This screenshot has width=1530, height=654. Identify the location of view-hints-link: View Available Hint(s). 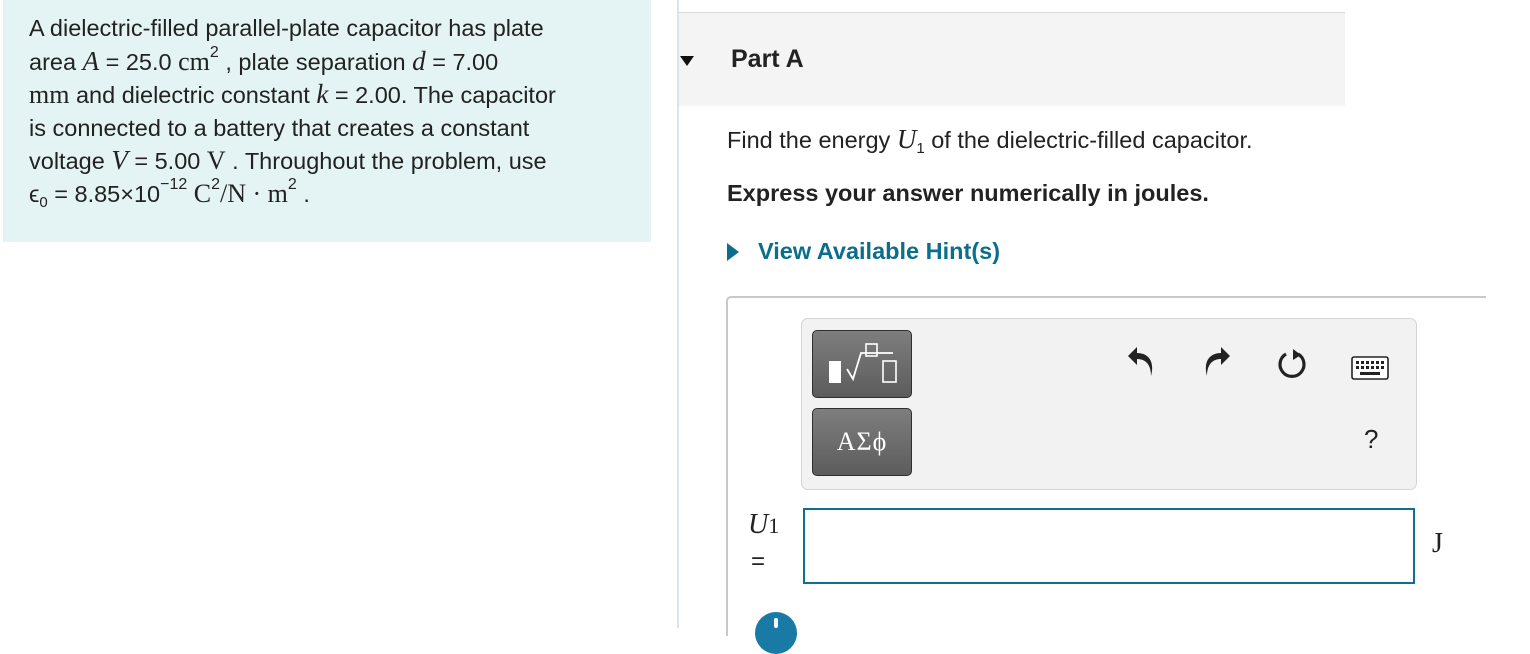
(863, 251).